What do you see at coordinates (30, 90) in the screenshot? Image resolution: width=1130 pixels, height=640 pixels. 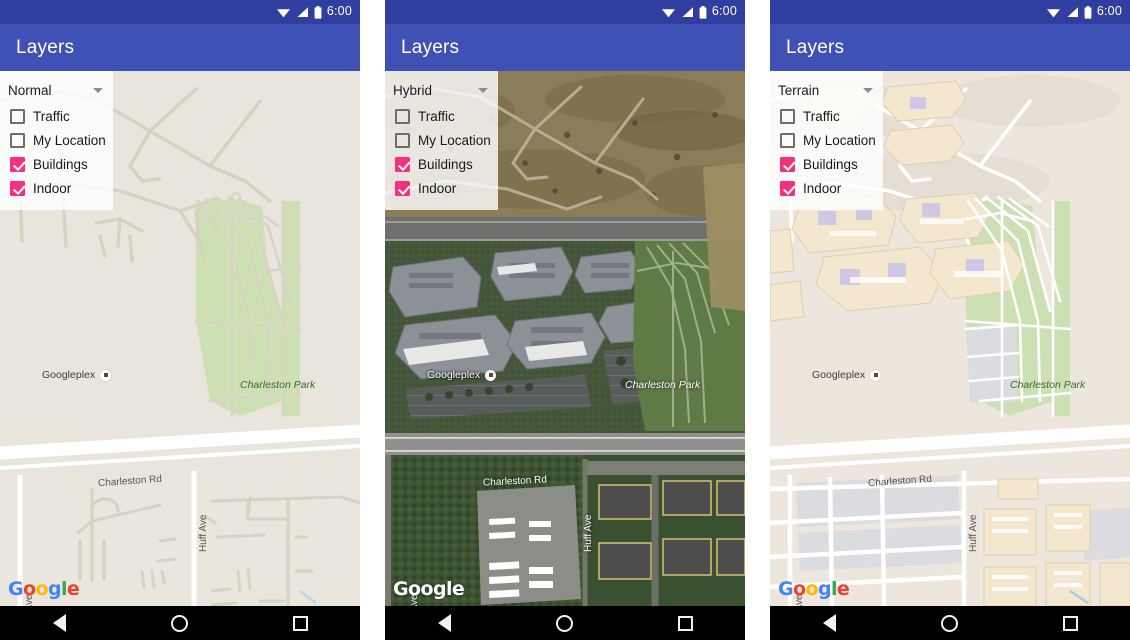 I see `map-type-value: Normal` at bounding box center [30, 90].